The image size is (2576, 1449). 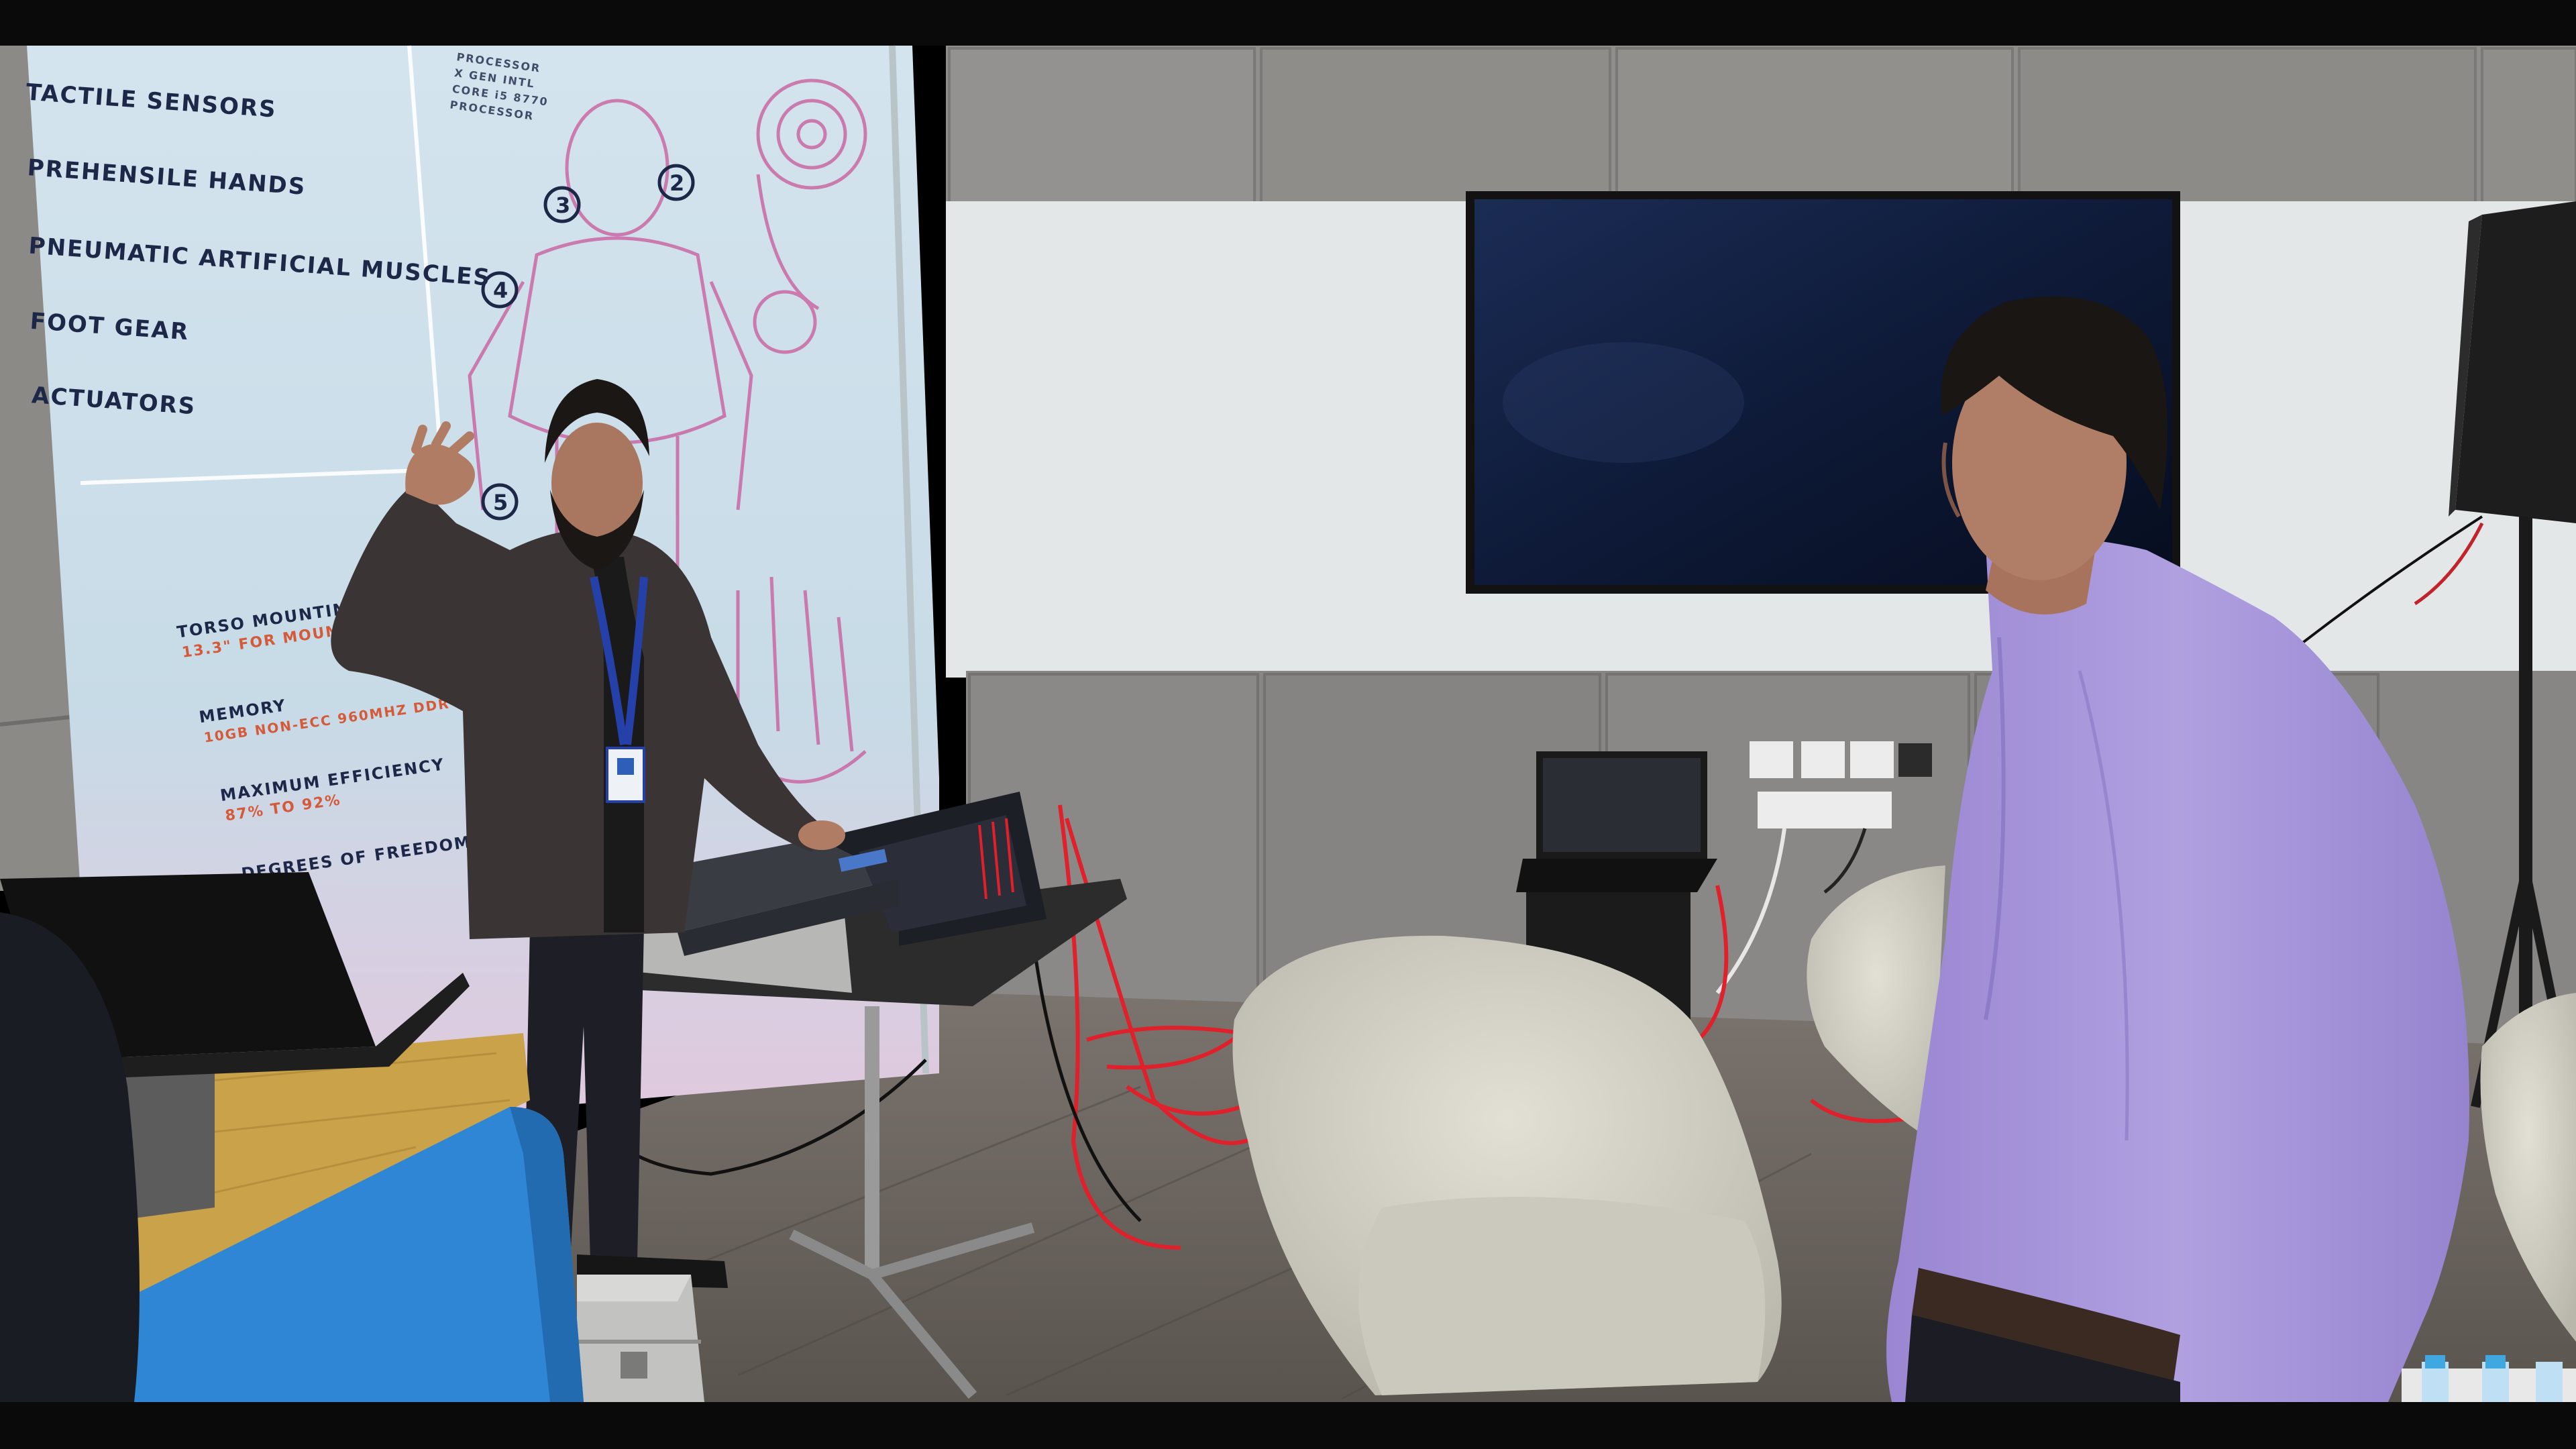 What do you see at coordinates (501, 290) in the screenshot?
I see `callout-number-4: 4` at bounding box center [501, 290].